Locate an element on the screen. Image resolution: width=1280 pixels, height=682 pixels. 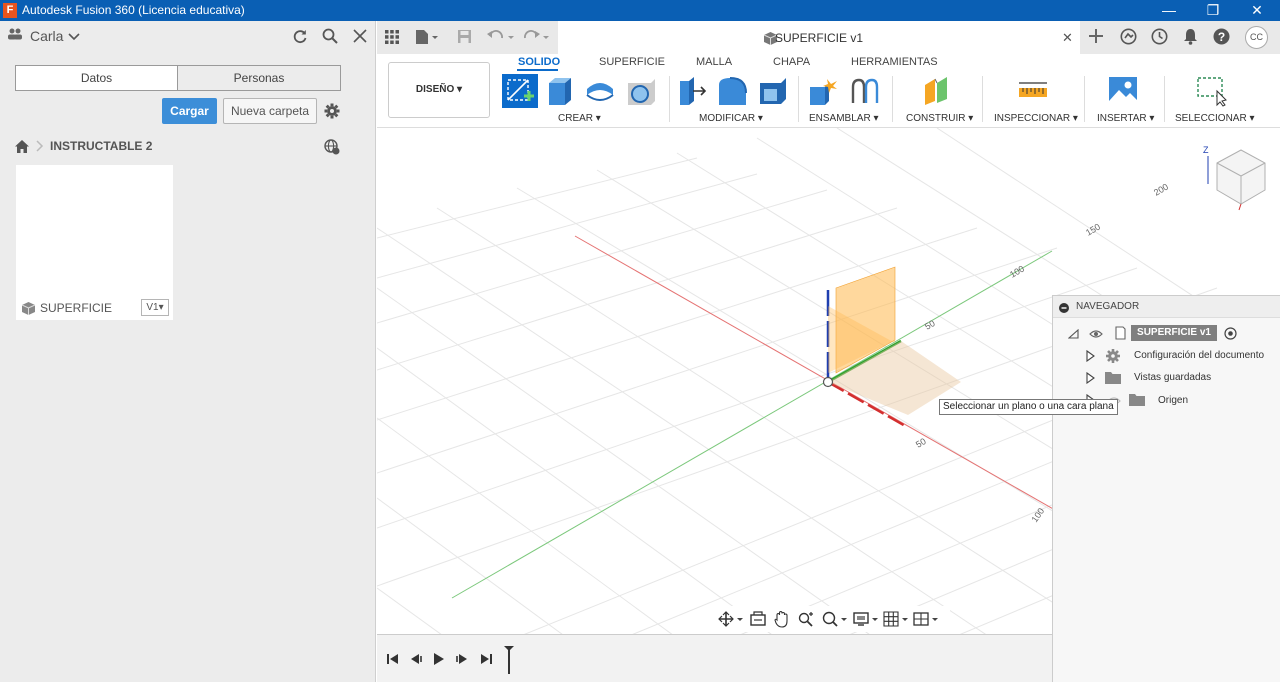
grid-settings-icon is located at coordinates (896, 620).